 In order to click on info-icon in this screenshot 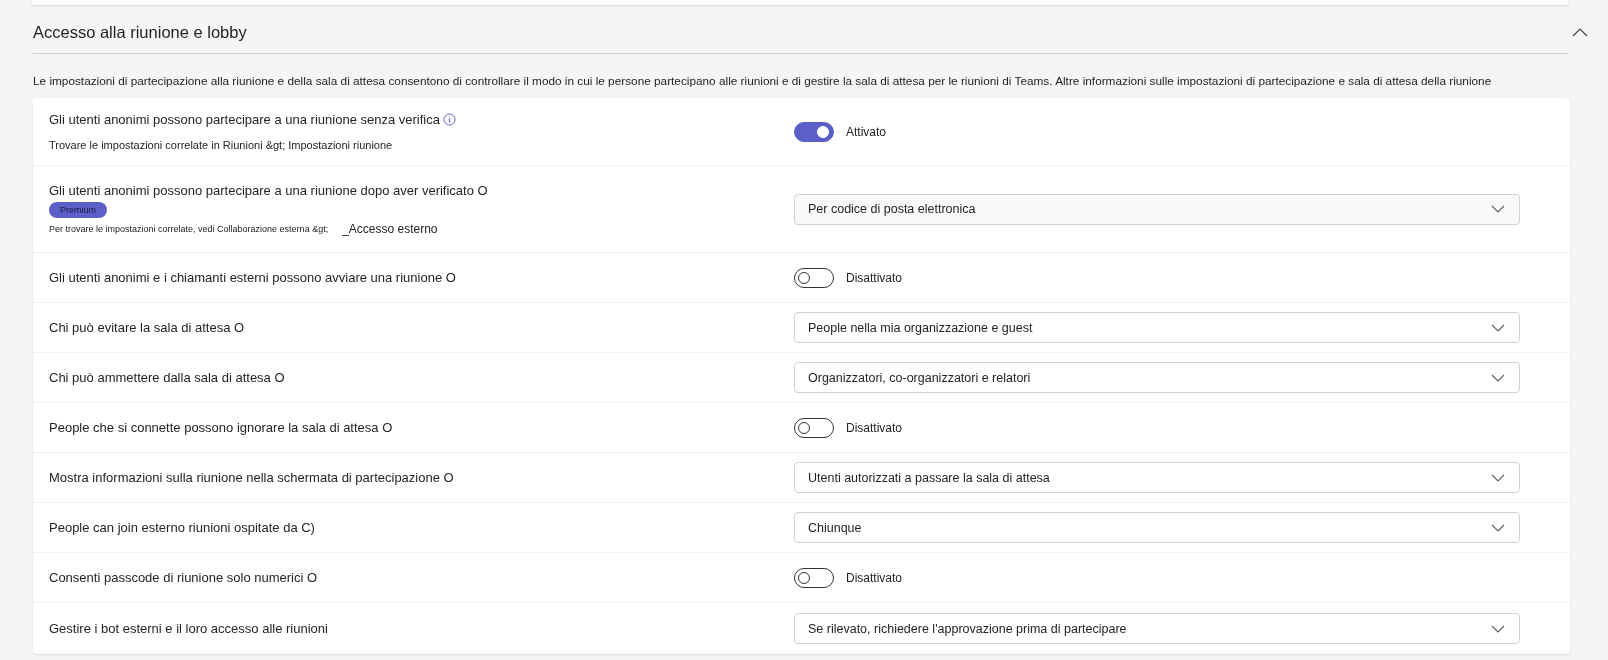, I will do `click(449, 119)`.